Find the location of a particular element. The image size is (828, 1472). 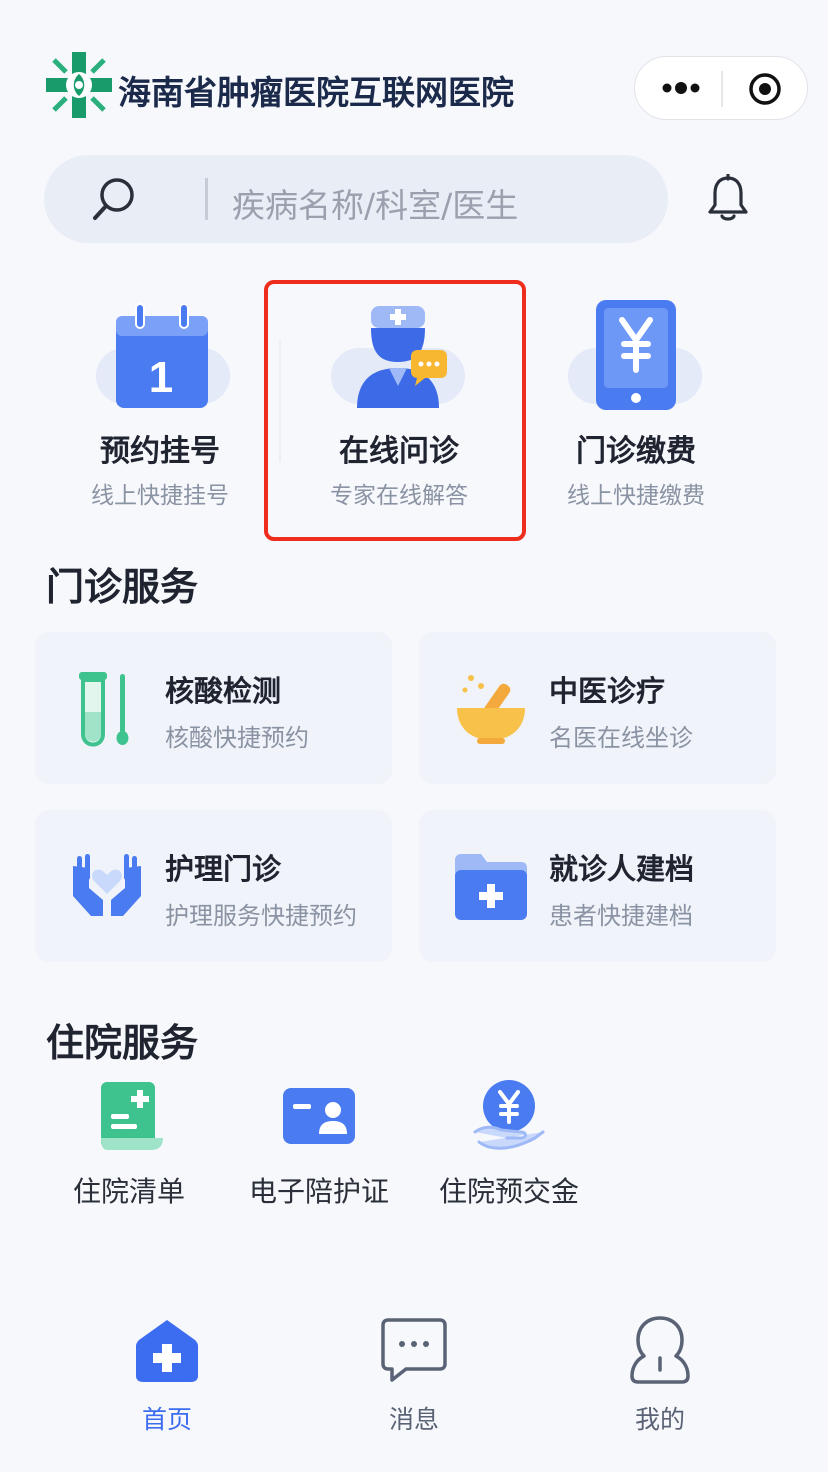

yuan-phone-icon is located at coordinates (635, 355).